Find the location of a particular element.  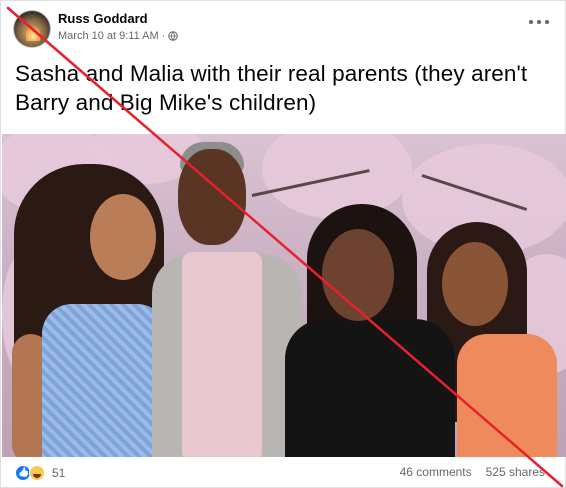

person-1-face is located at coordinates (123, 237).